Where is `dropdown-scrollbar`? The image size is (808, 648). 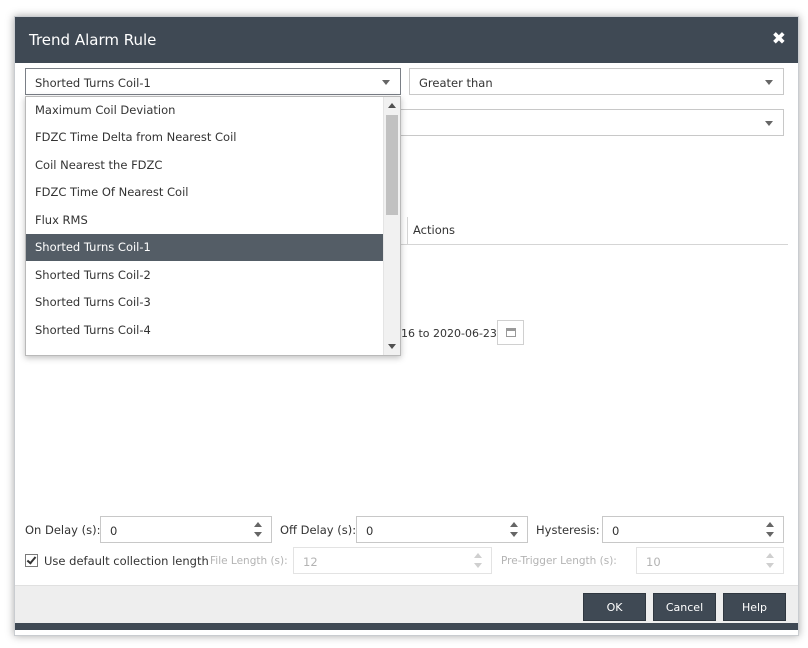
dropdown-scrollbar is located at coordinates (391, 226).